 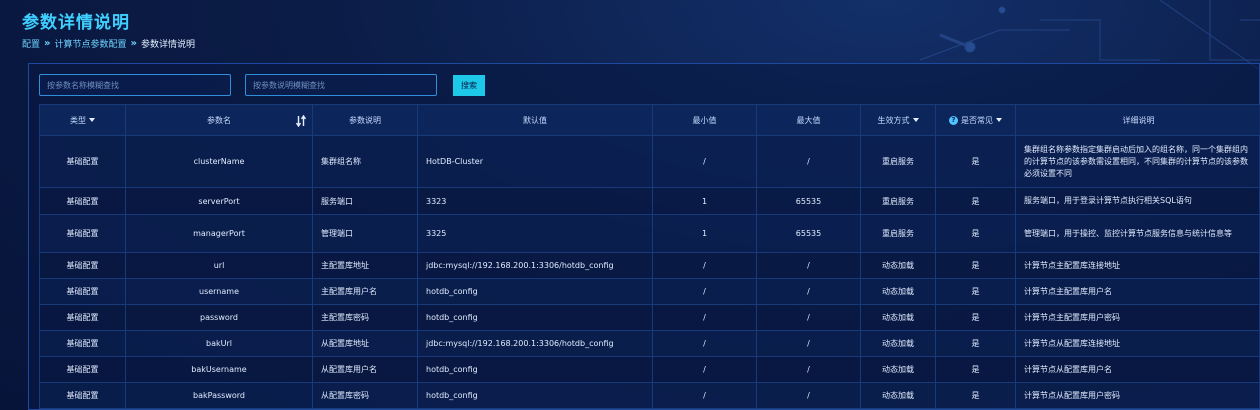 What do you see at coordinates (219, 201) in the screenshot?
I see `cell-name: serverPort` at bounding box center [219, 201].